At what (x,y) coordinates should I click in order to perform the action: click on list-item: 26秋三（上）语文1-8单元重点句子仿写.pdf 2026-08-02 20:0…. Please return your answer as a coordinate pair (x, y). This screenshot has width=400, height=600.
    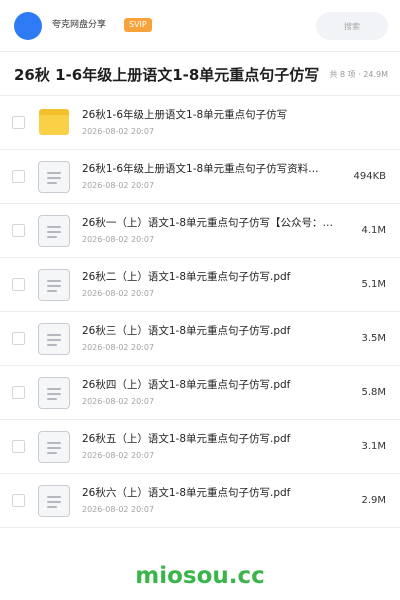
    Looking at the image, I should click on (200, 339).